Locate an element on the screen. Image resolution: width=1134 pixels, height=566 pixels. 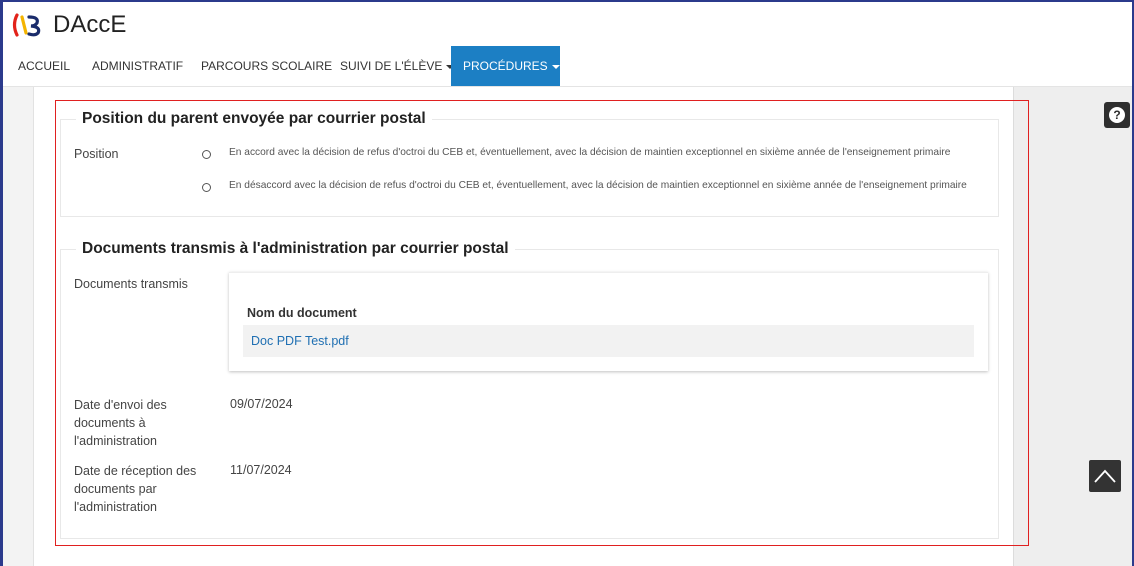
nav-procedures-label: PROCÉDURES is located at coordinates (505, 66).